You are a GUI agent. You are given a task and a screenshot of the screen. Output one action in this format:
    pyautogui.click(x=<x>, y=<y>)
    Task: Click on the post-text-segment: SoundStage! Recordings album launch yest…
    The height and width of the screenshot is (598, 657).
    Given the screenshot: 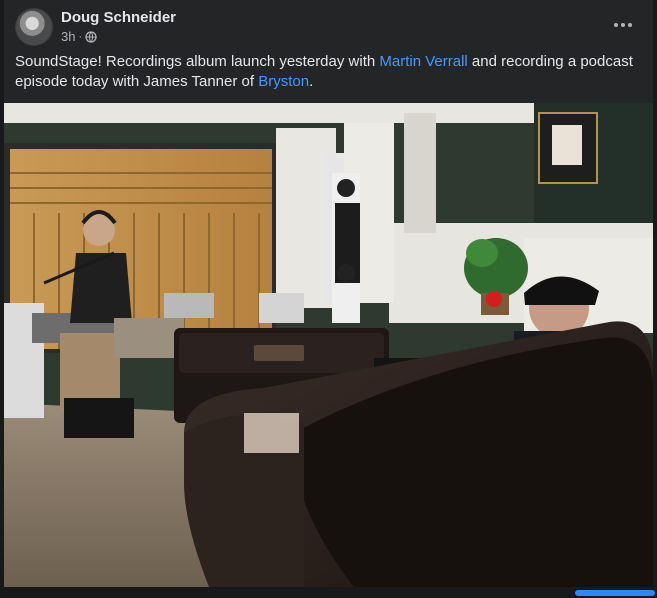 What is the action you would take?
    pyautogui.click(x=197, y=61)
    